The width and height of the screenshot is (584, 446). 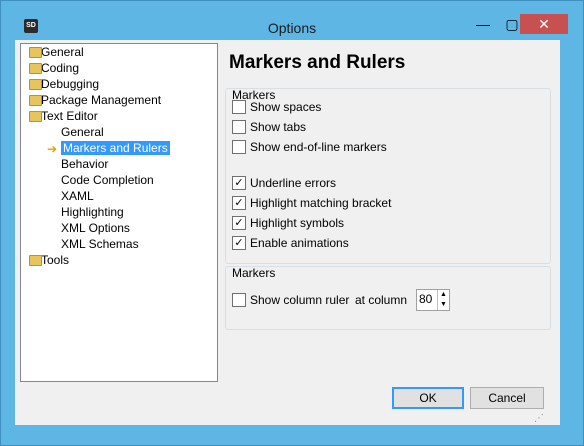 What do you see at coordinates (84, 164) in the screenshot?
I see `tree-item-behavior: Behavior` at bounding box center [84, 164].